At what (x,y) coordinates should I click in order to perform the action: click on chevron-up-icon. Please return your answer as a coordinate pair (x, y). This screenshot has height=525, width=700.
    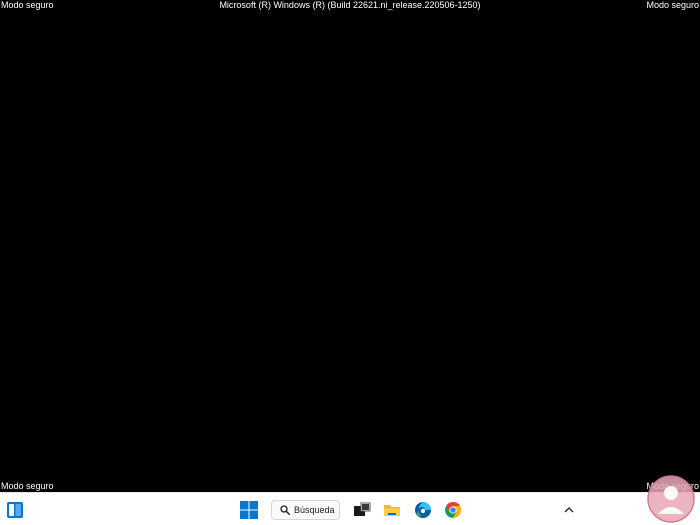
    Looking at the image, I should click on (569, 510).